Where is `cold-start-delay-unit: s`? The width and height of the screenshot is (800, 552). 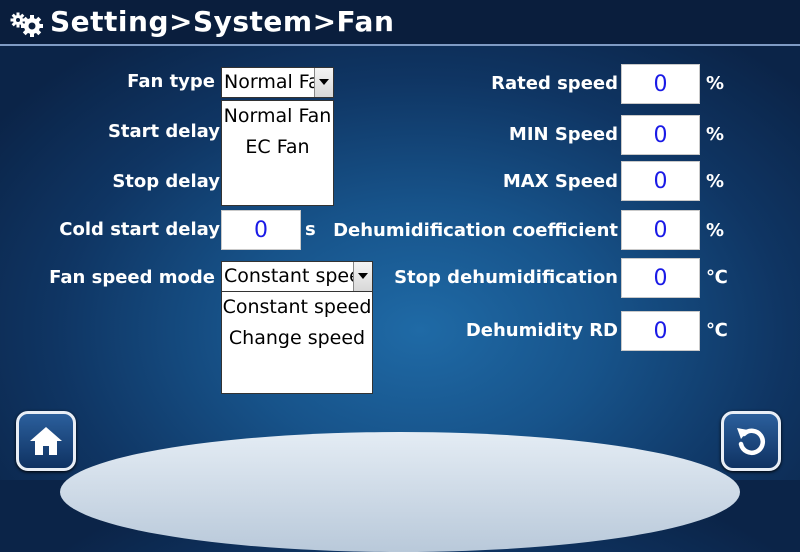
cold-start-delay-unit: s is located at coordinates (310, 229).